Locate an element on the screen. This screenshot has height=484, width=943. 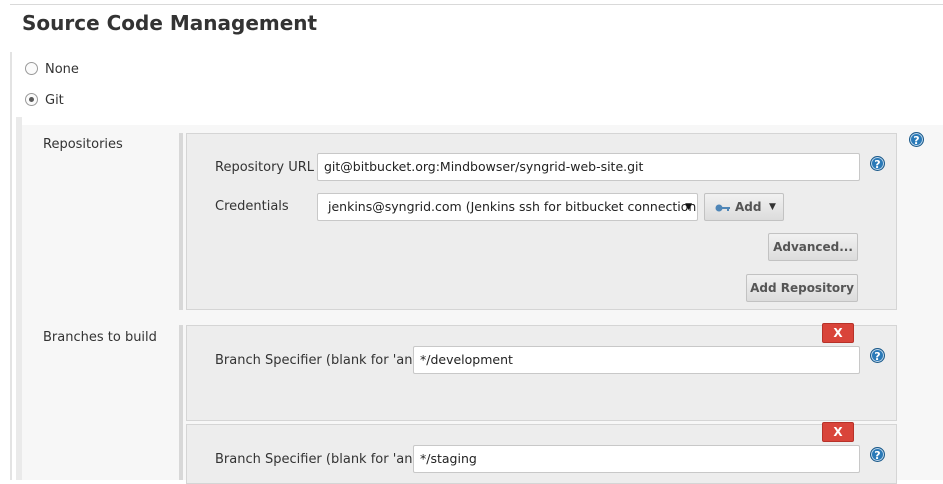
branch-specifier-input: */development is located at coordinates (636, 360).